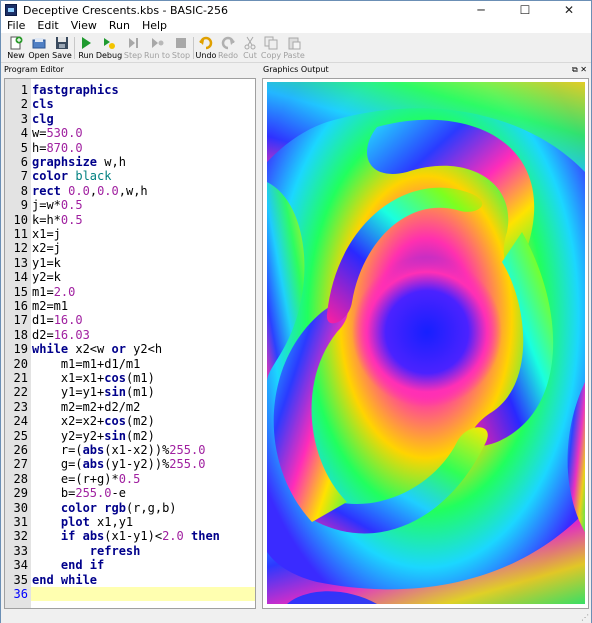  What do you see at coordinates (130, 162) in the screenshot?
I see `code-line: 6 graphsize w,h` at bounding box center [130, 162].